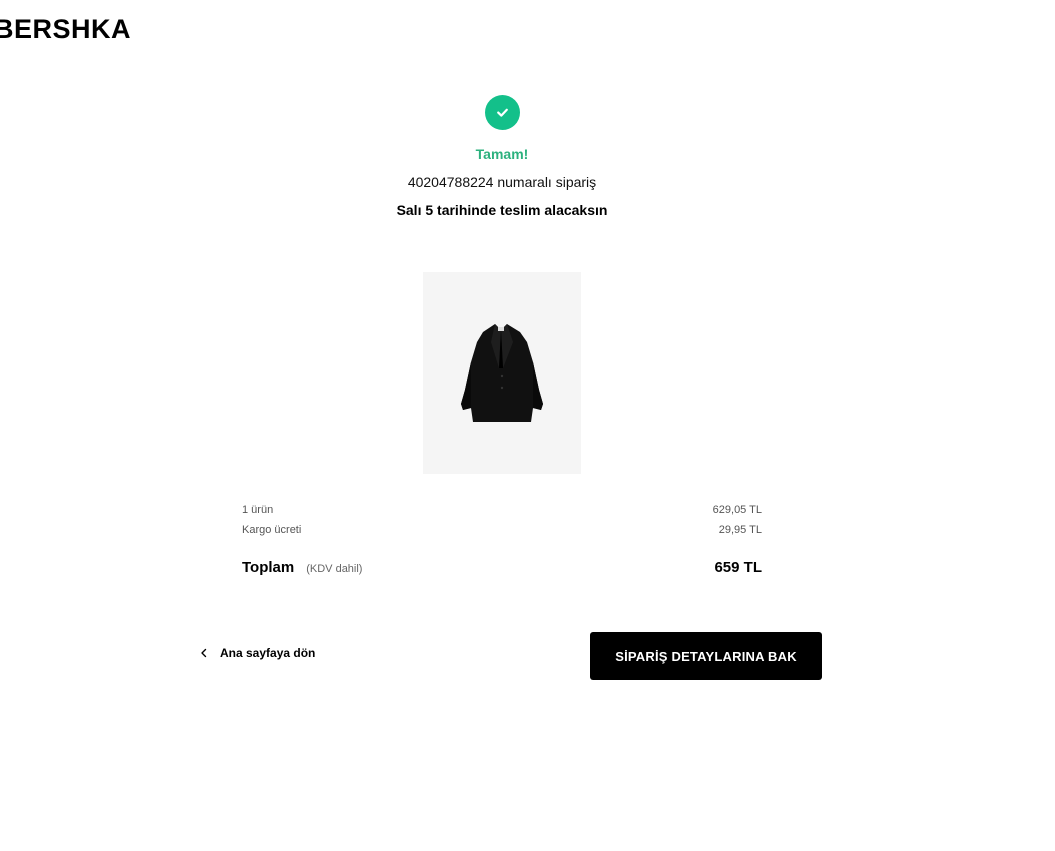 This screenshot has height=851, width=1055. Describe the element at coordinates (334, 569) in the screenshot. I see `vat-note: (KDV dahil)` at that location.